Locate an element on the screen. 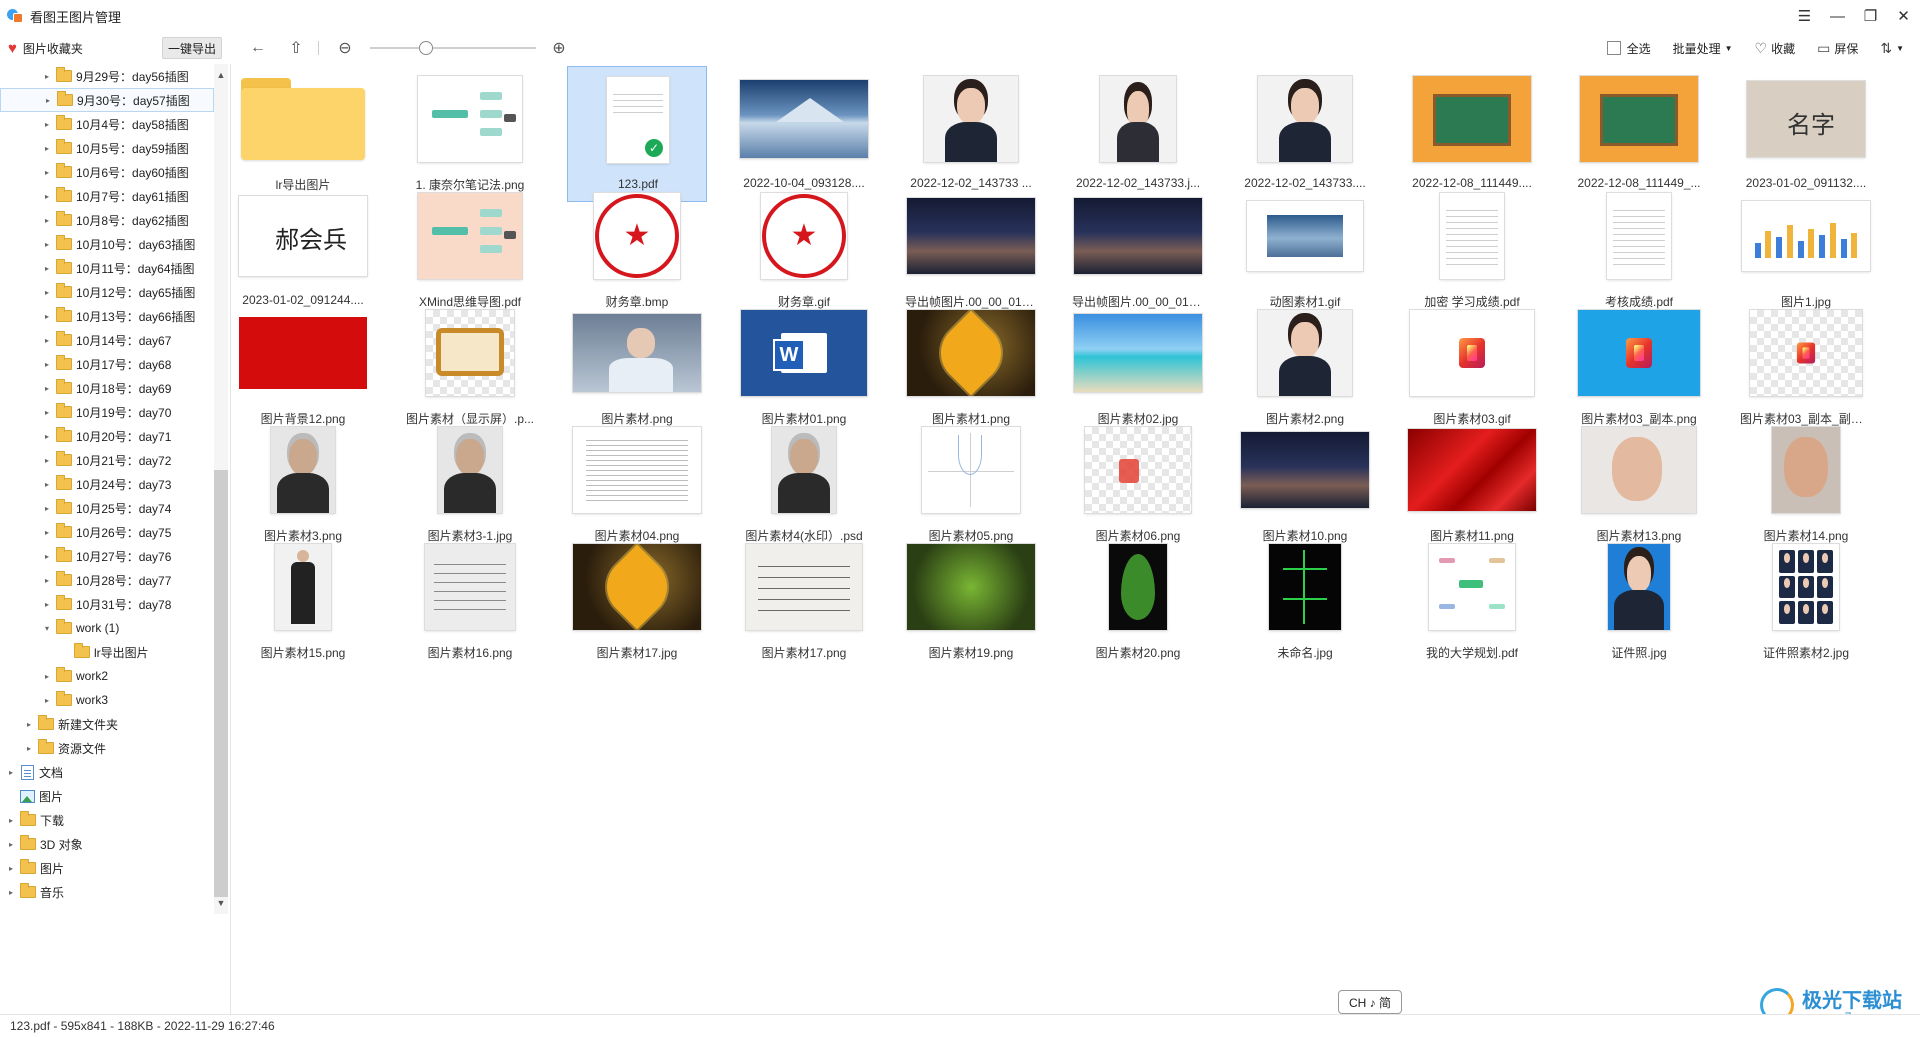 The image size is (1920, 1037). file-thumbnail: 图片素材04.png is located at coordinates (637, 485).